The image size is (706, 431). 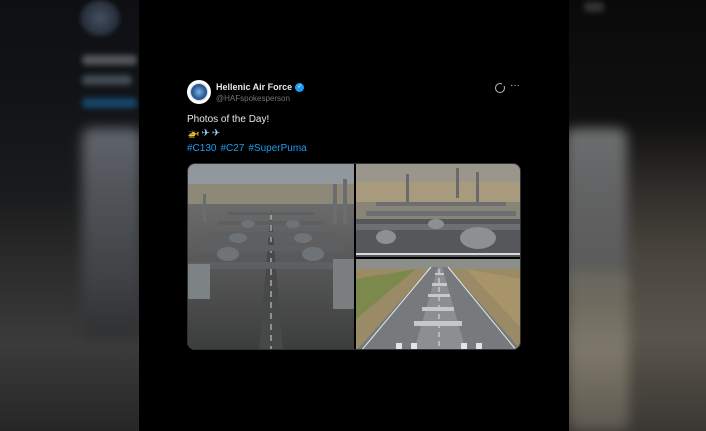 What do you see at coordinates (300, 87) in the screenshot?
I see `verified-badge-icon: ✓` at bounding box center [300, 87].